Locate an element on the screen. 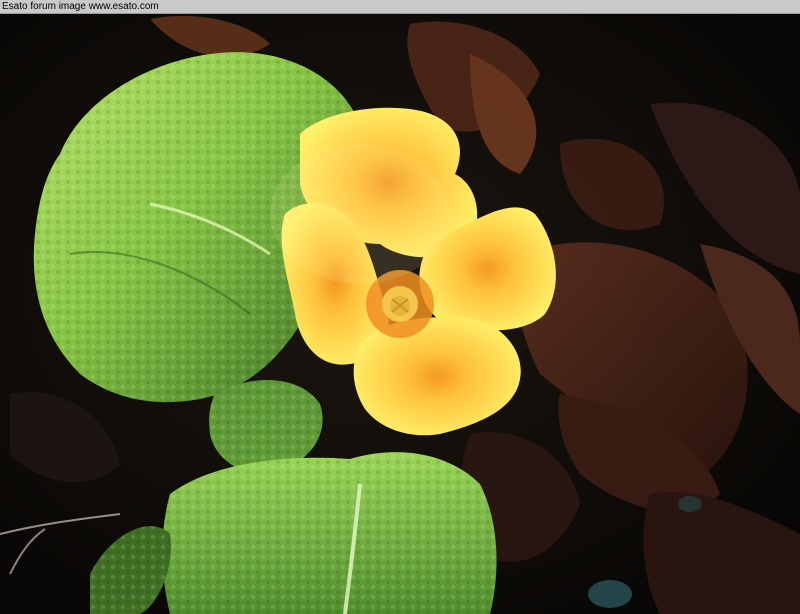 This screenshot has height=614, width=800. sun-highlight is located at coordinates (360, 214).